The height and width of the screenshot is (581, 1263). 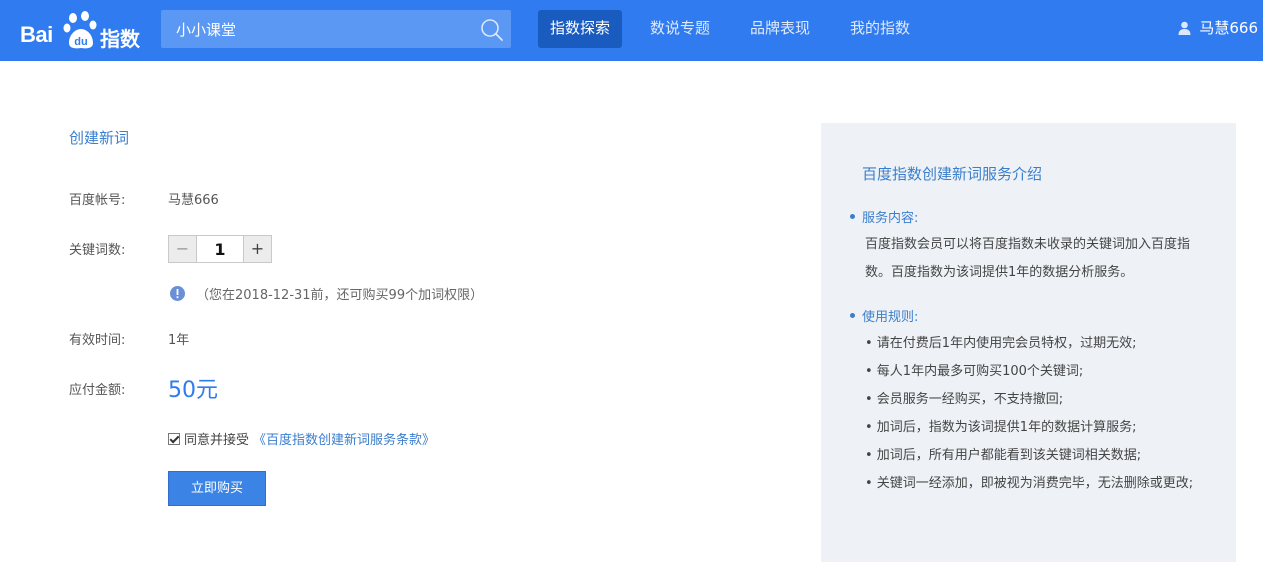 I want to click on keyword-count-input, so click(x=220, y=249).